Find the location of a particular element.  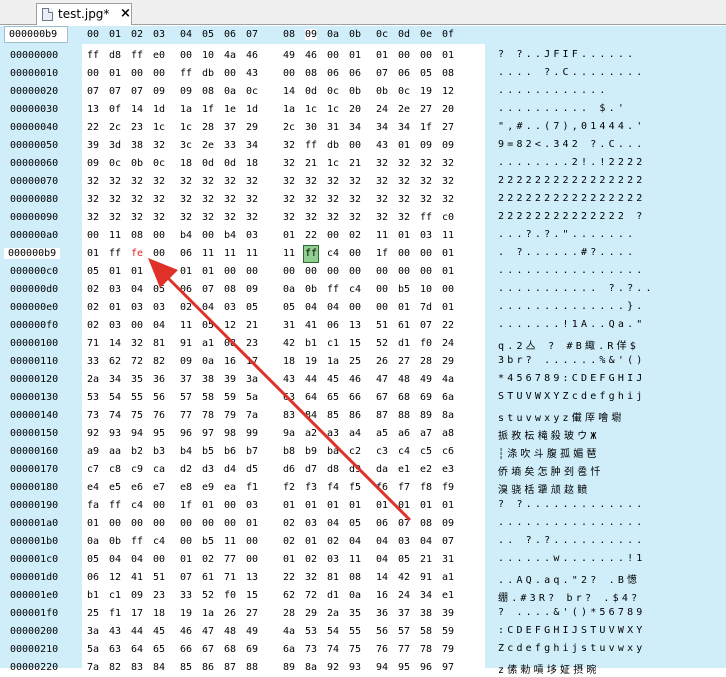

hex-byte: 28 is located at coordinates (289, 613).